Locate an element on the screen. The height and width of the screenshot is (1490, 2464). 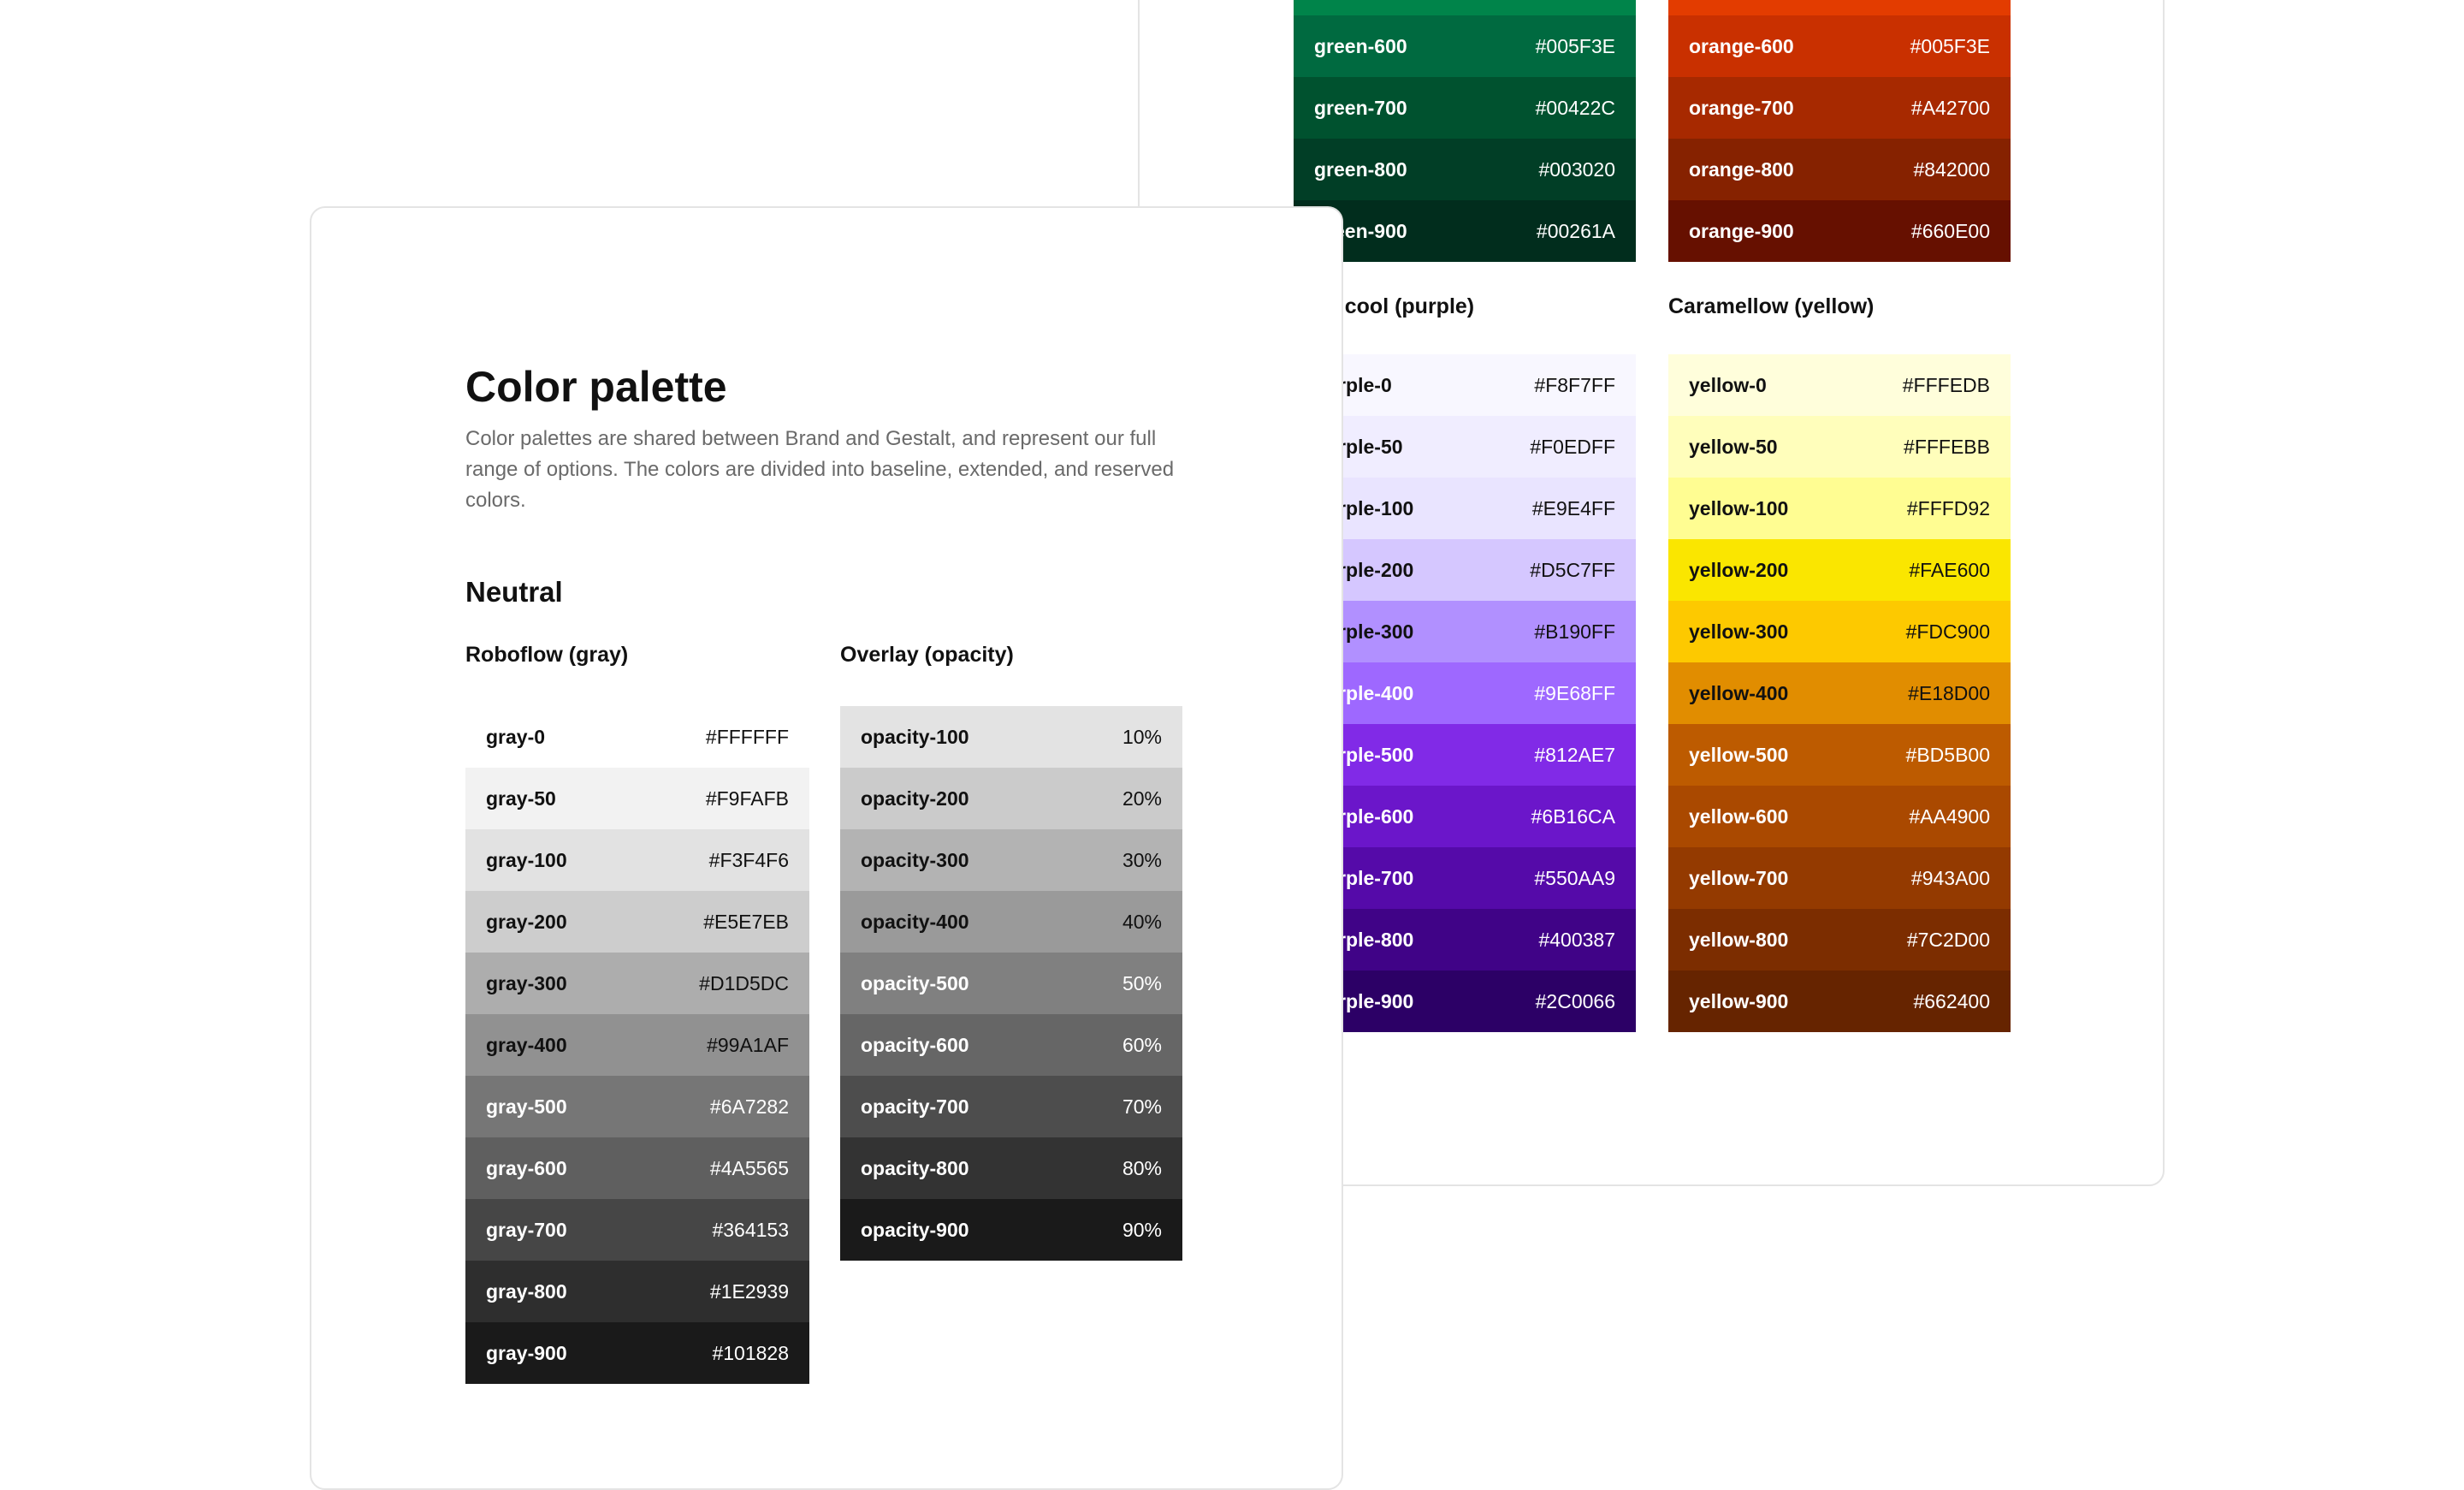
gray-400-swatch: gray-400 #99A1AF is located at coordinates (637, 1045).